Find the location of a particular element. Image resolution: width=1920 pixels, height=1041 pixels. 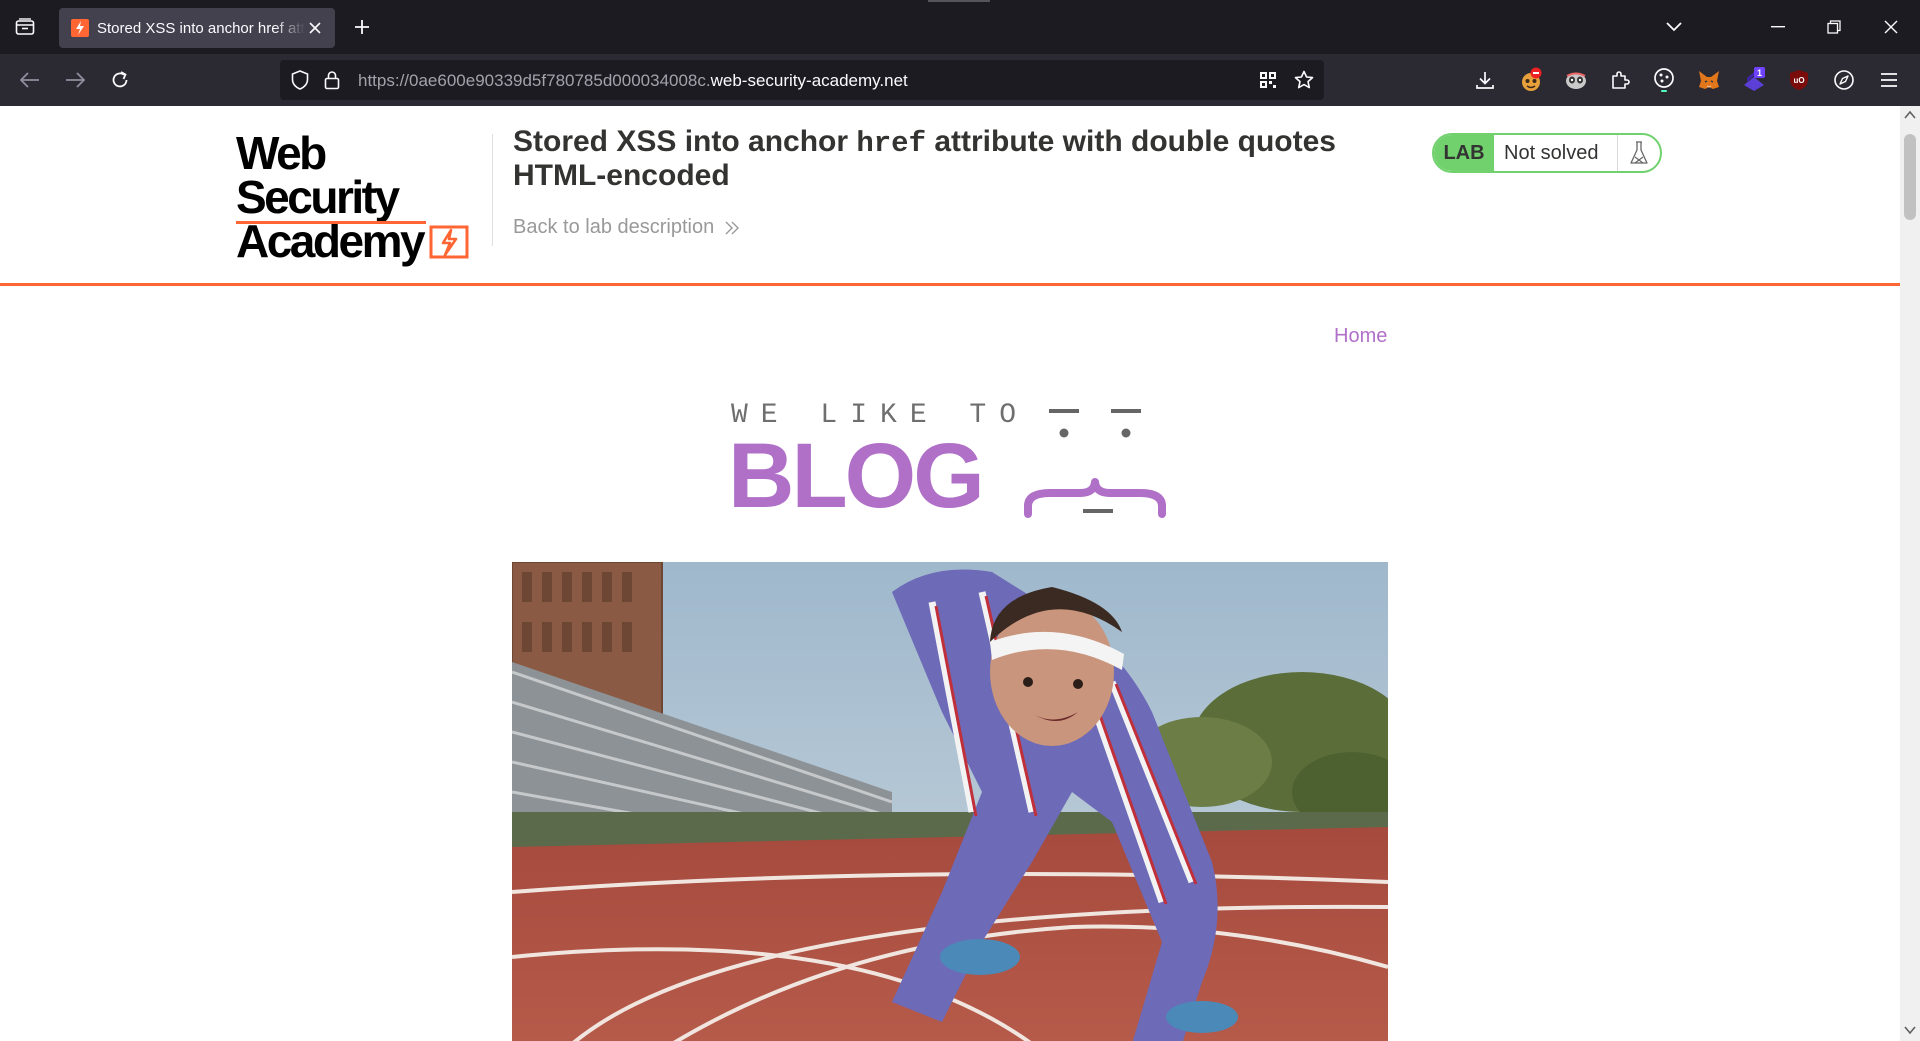

forward-arrow-icon is located at coordinates (75, 80).